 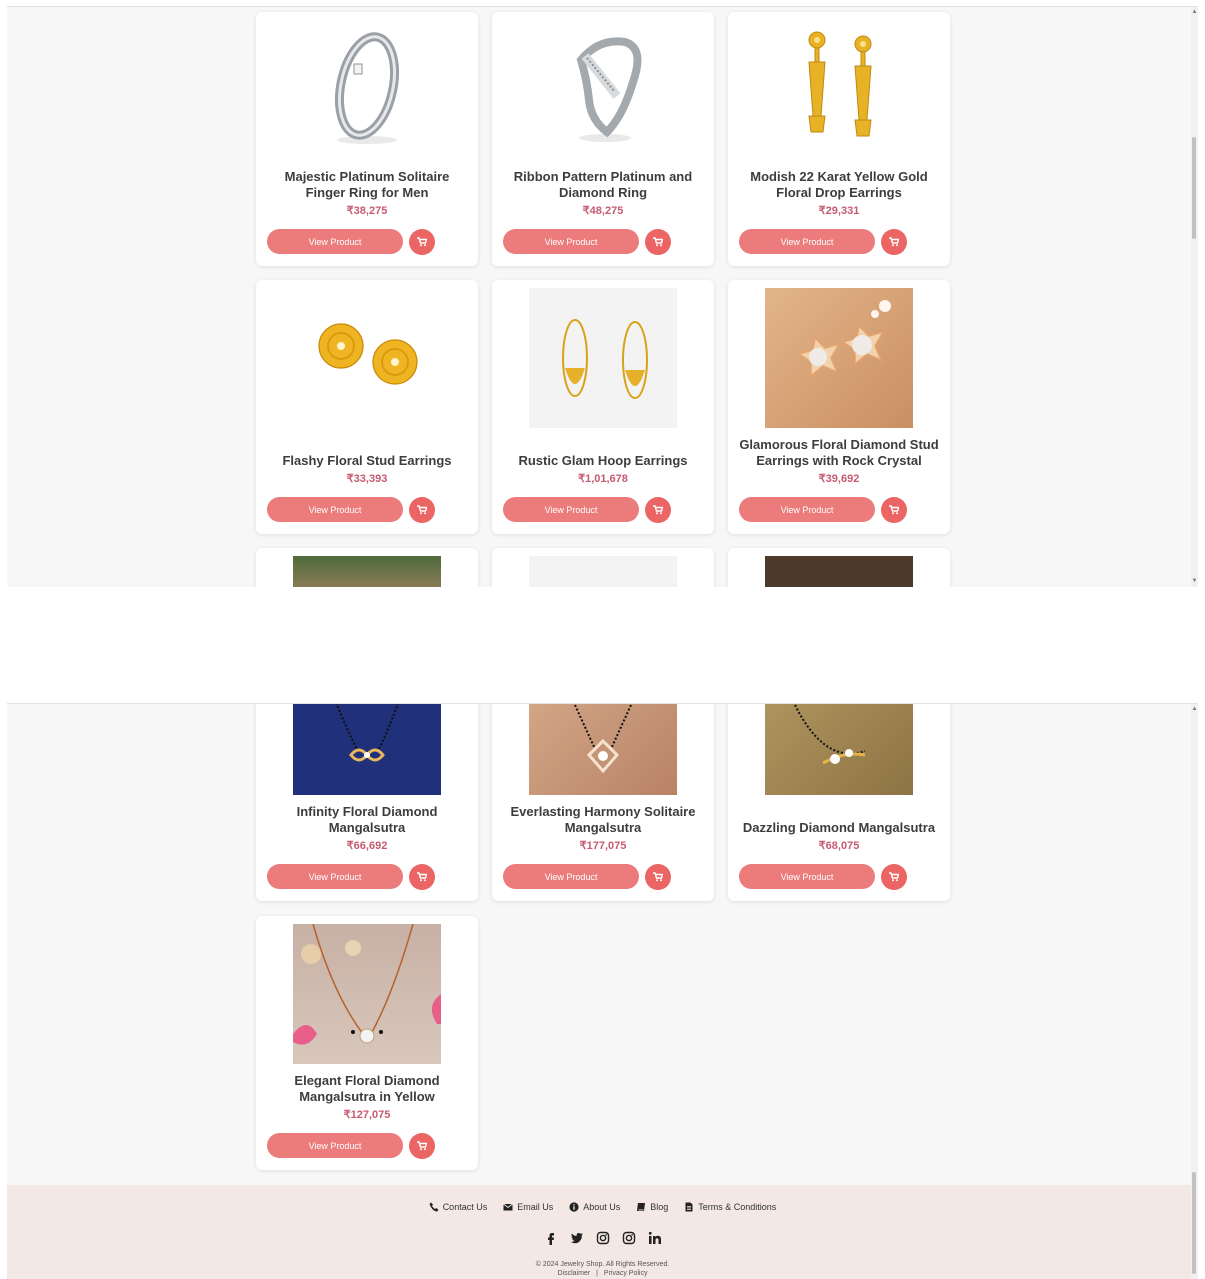 I want to click on mangalsutra-olive-photo, so click(x=830, y=734).